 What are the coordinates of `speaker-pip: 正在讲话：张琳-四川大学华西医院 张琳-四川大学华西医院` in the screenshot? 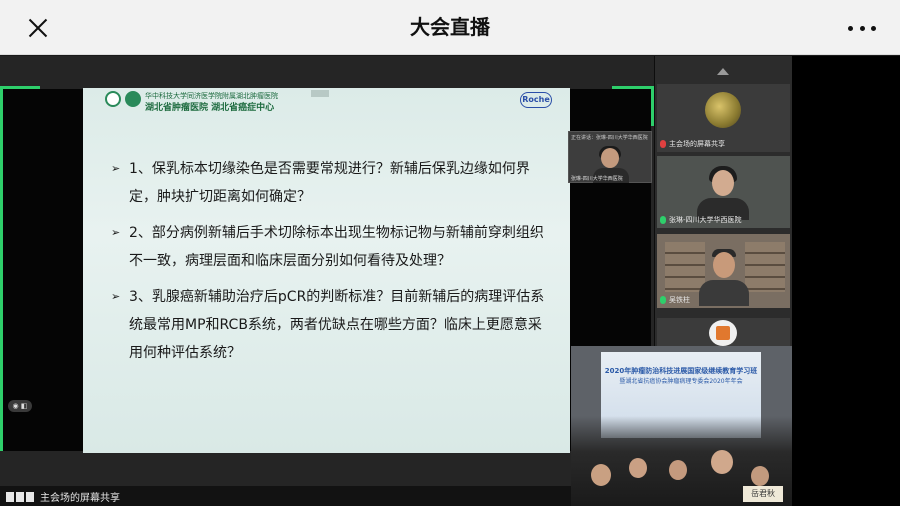 It's located at (610, 157).